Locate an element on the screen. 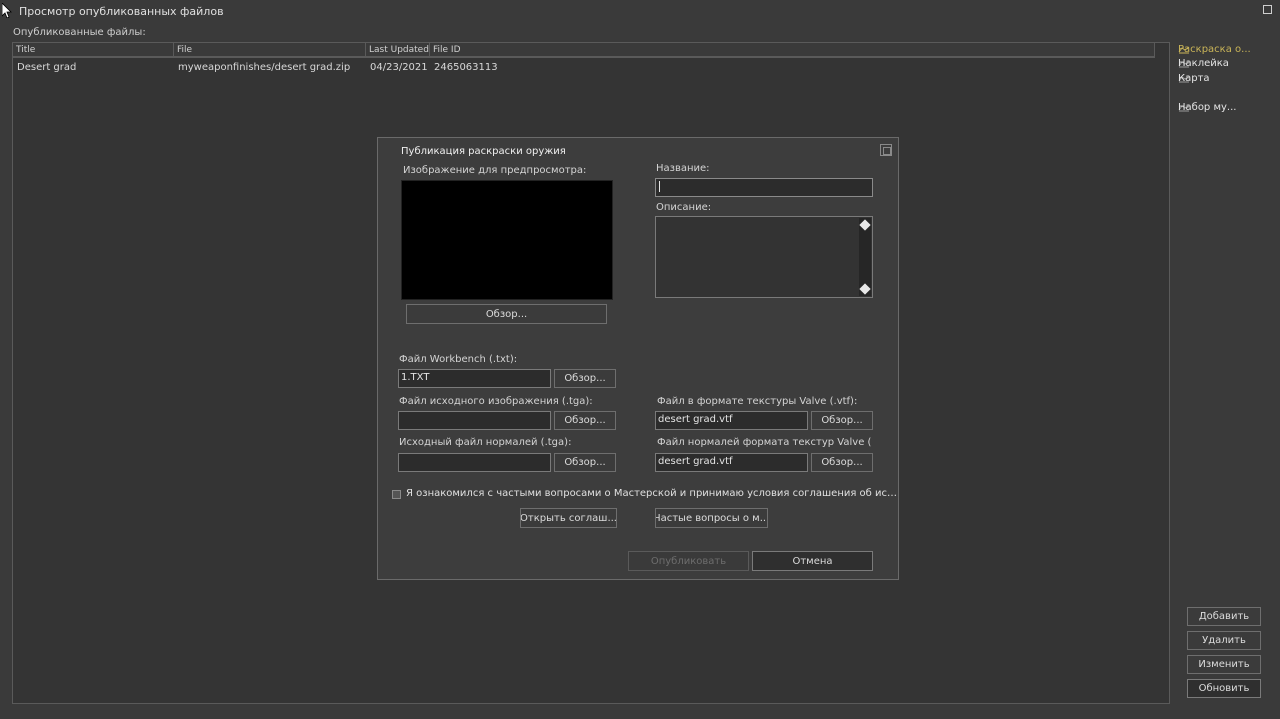 The width and height of the screenshot is (1280, 719). sidebar-item-sticker: Наклейка is located at coordinates (1203, 63).